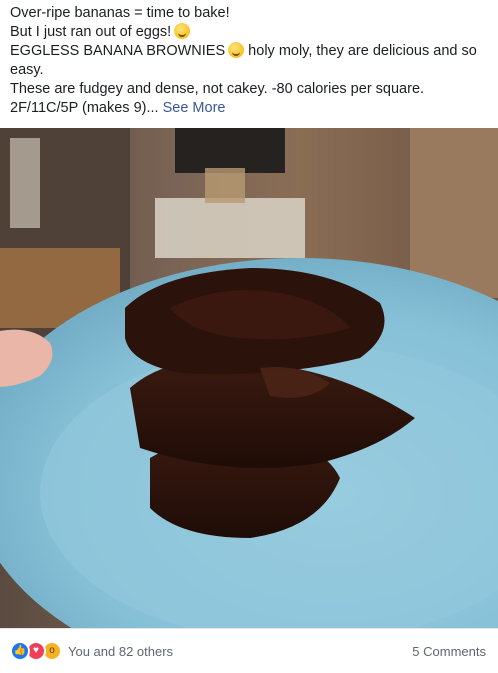  What do you see at coordinates (91, 32) in the screenshot?
I see `post-line-2-text: But I just ran out of eggs!` at bounding box center [91, 32].